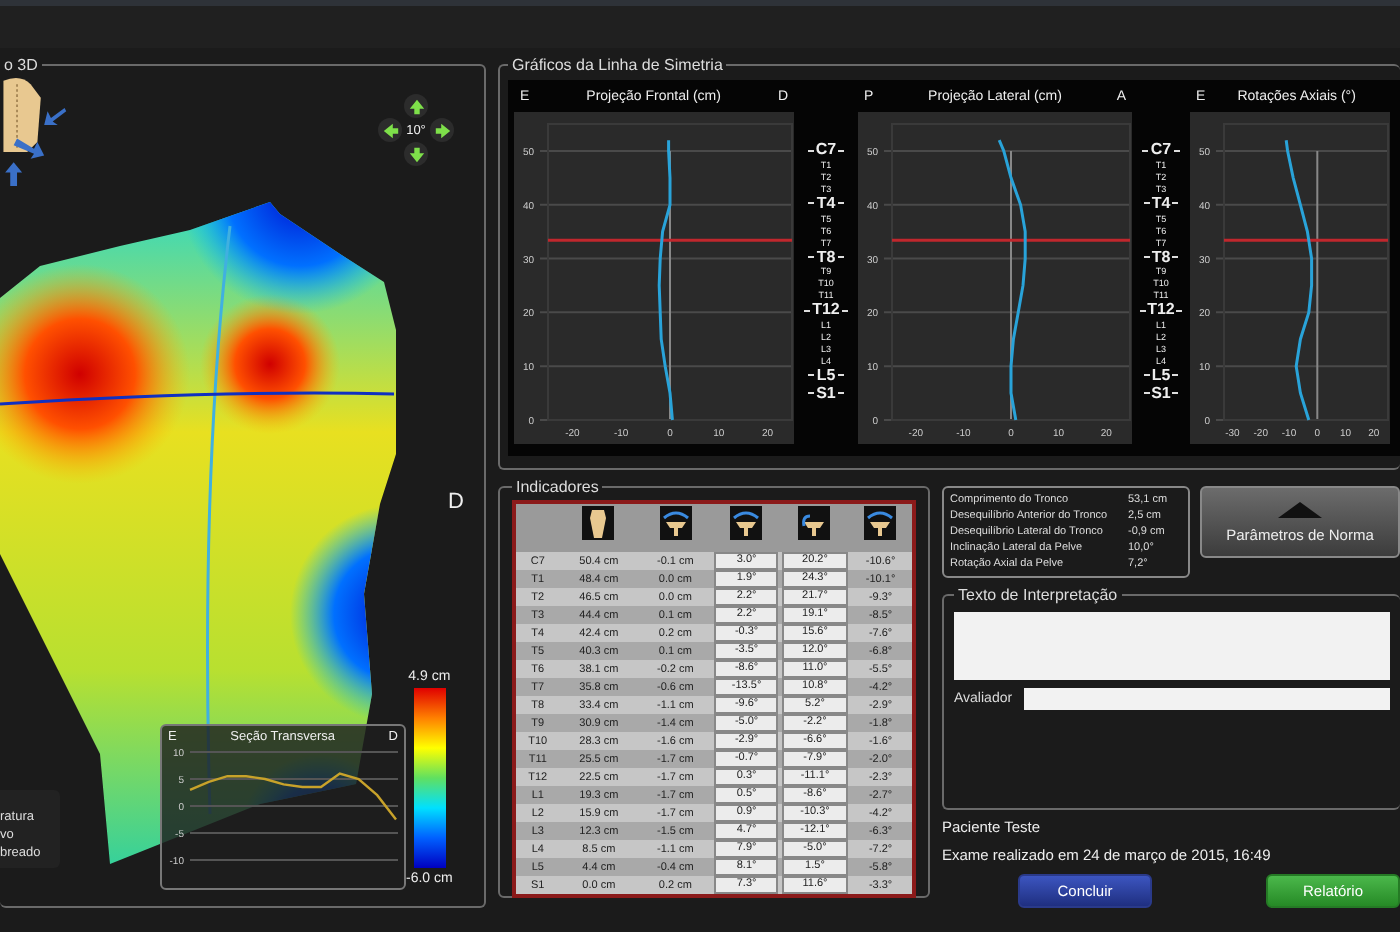 The image size is (1400, 932). Describe the element at coordinates (617, 65) in the screenshot. I see `panel-title: Gráficos da Linha de Simetria` at that location.